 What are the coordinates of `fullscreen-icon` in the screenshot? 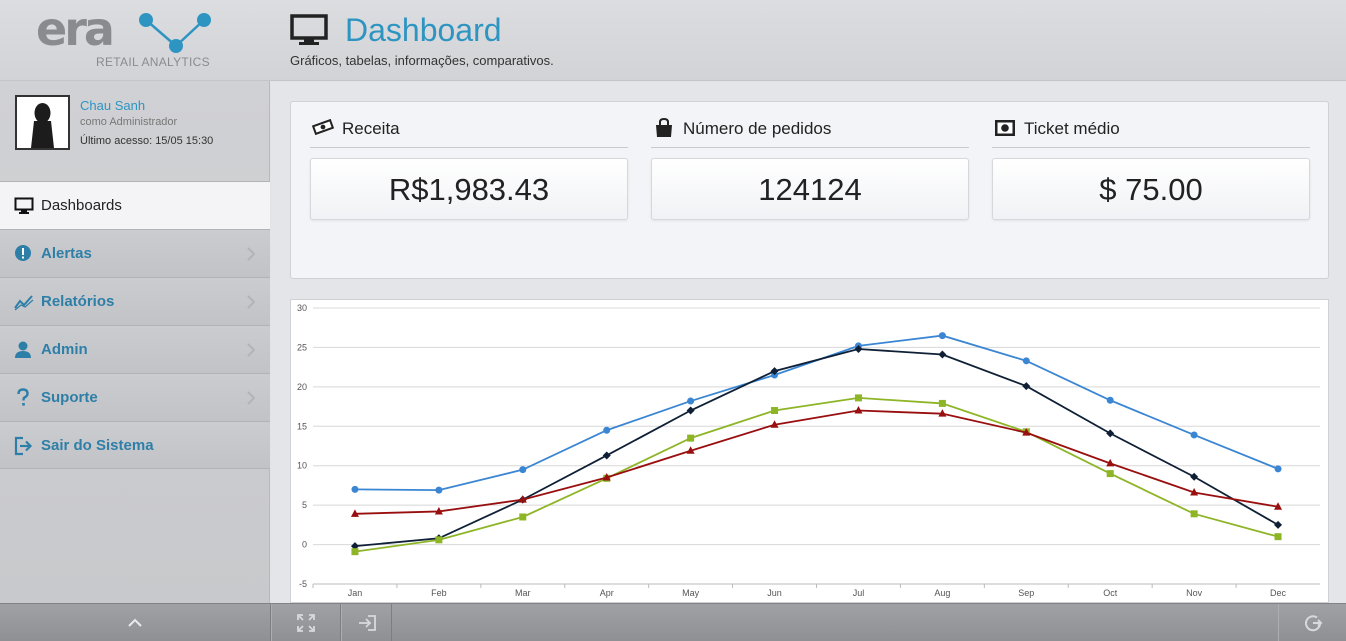 It's located at (306, 623).